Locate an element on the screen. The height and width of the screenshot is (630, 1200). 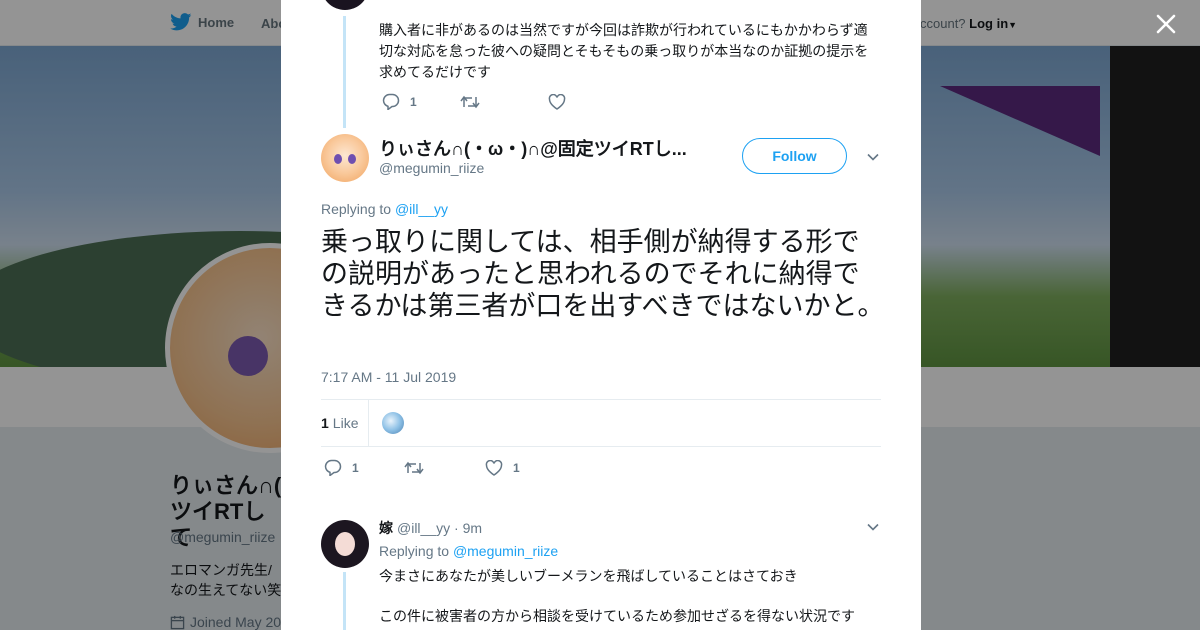
like-button is located at coordinates (562, 101).